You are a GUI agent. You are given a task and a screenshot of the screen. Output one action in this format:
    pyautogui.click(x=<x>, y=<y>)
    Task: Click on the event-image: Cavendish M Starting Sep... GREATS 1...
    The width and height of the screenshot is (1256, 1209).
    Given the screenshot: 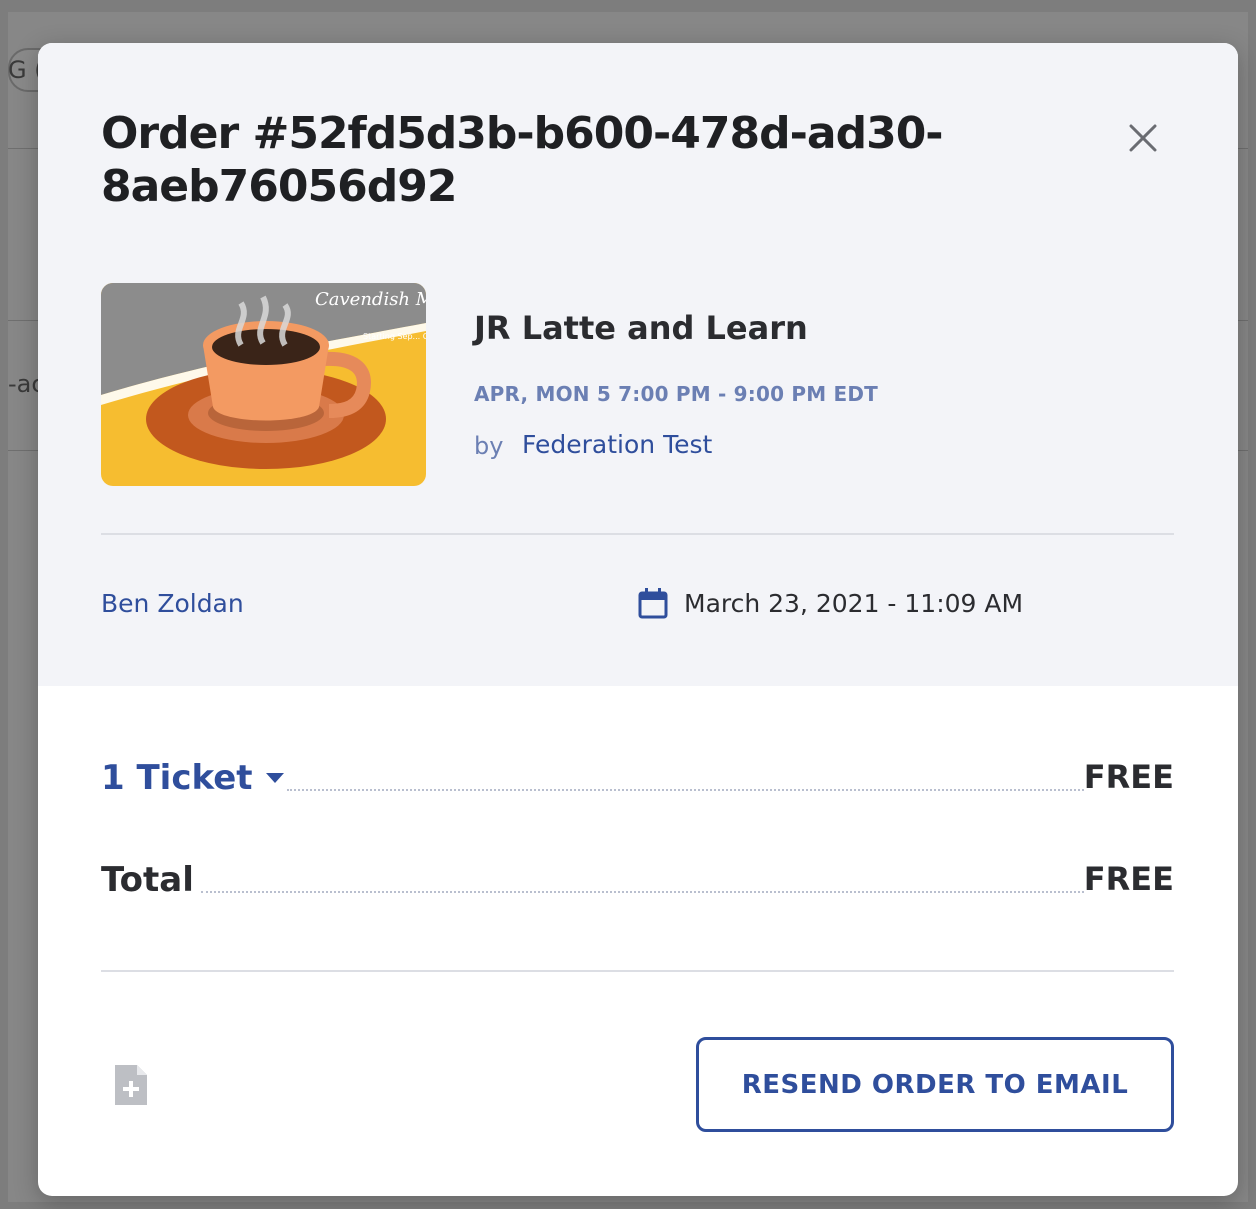 What is the action you would take?
    pyautogui.click(x=263, y=384)
    